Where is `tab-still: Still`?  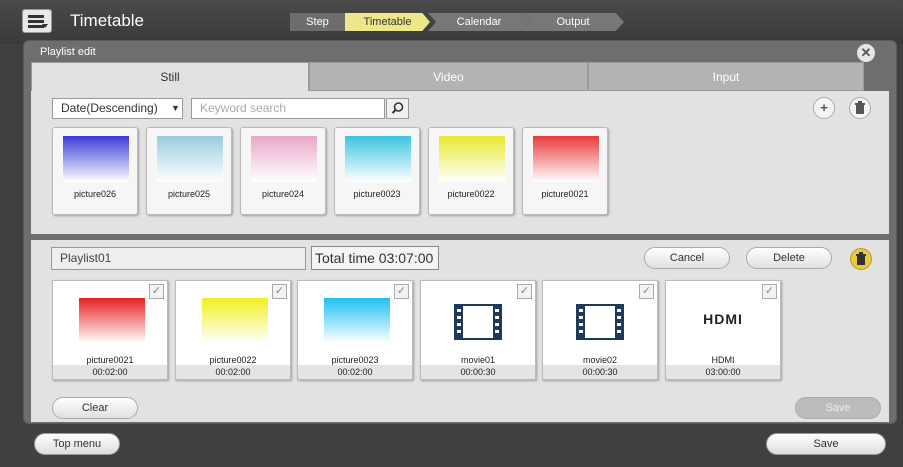
tab-still: Still is located at coordinates (170, 76).